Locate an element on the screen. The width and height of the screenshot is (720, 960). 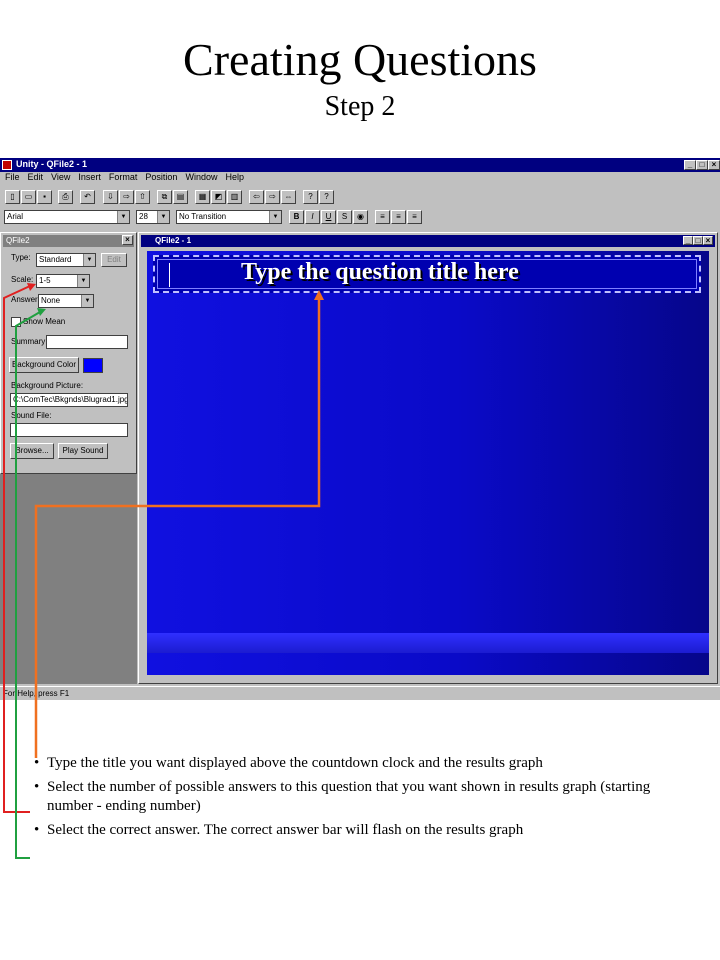
show-mean-label: Show Mean is located at coordinates (44, 321).